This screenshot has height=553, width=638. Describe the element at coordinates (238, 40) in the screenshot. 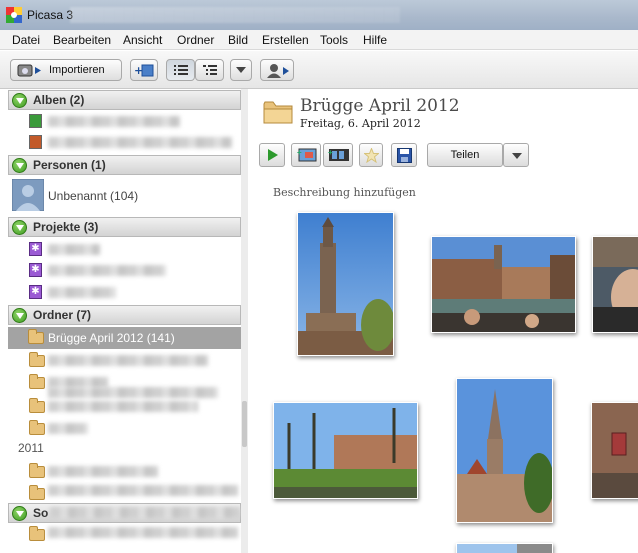

I see `menu-bild: Bild` at that location.